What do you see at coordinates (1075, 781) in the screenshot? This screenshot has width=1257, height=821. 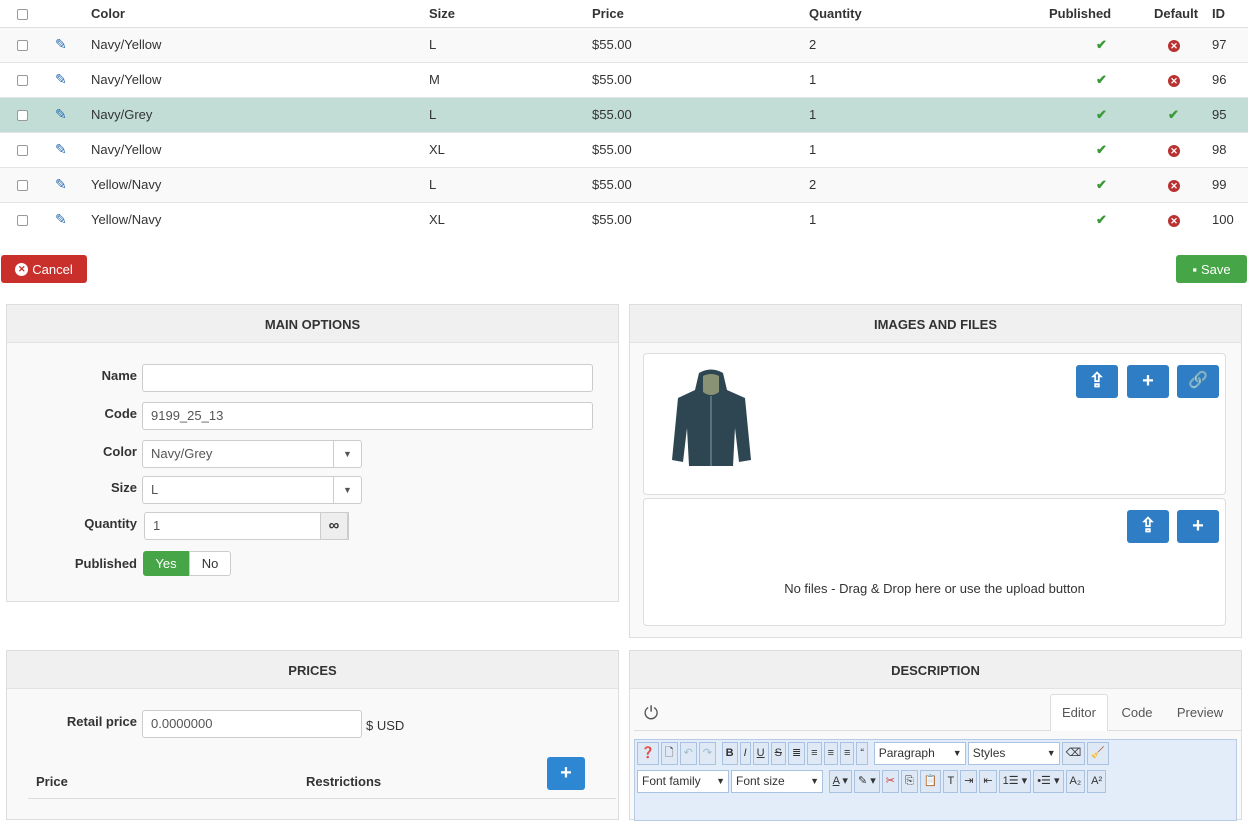 I see `subscript-icon: A₂` at bounding box center [1075, 781].